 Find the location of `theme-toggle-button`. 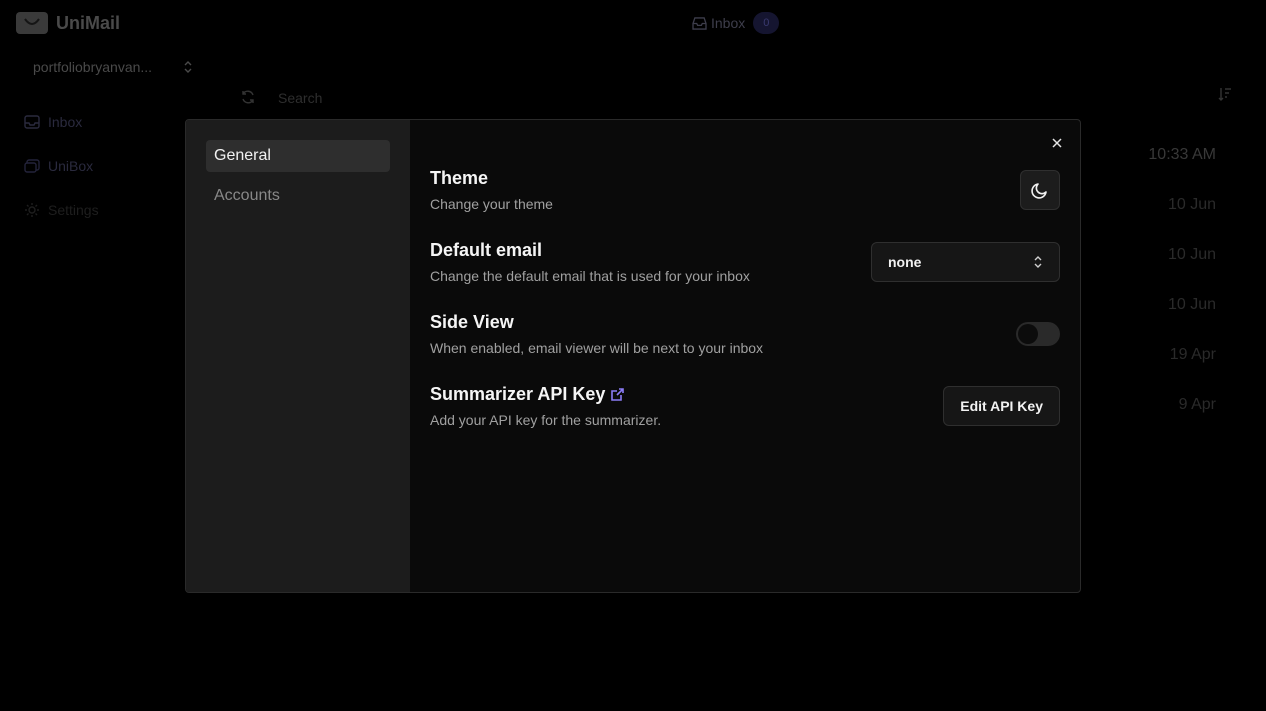

theme-toggle-button is located at coordinates (1040, 190).